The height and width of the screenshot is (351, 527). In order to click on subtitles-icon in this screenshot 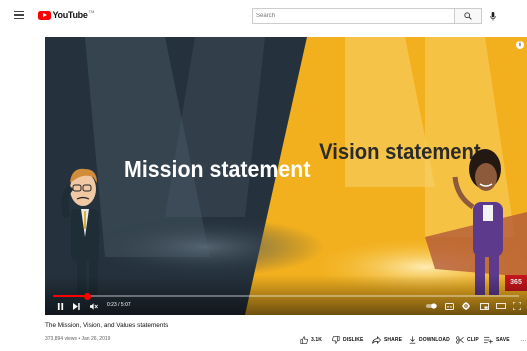, I will do `click(449, 306)`.